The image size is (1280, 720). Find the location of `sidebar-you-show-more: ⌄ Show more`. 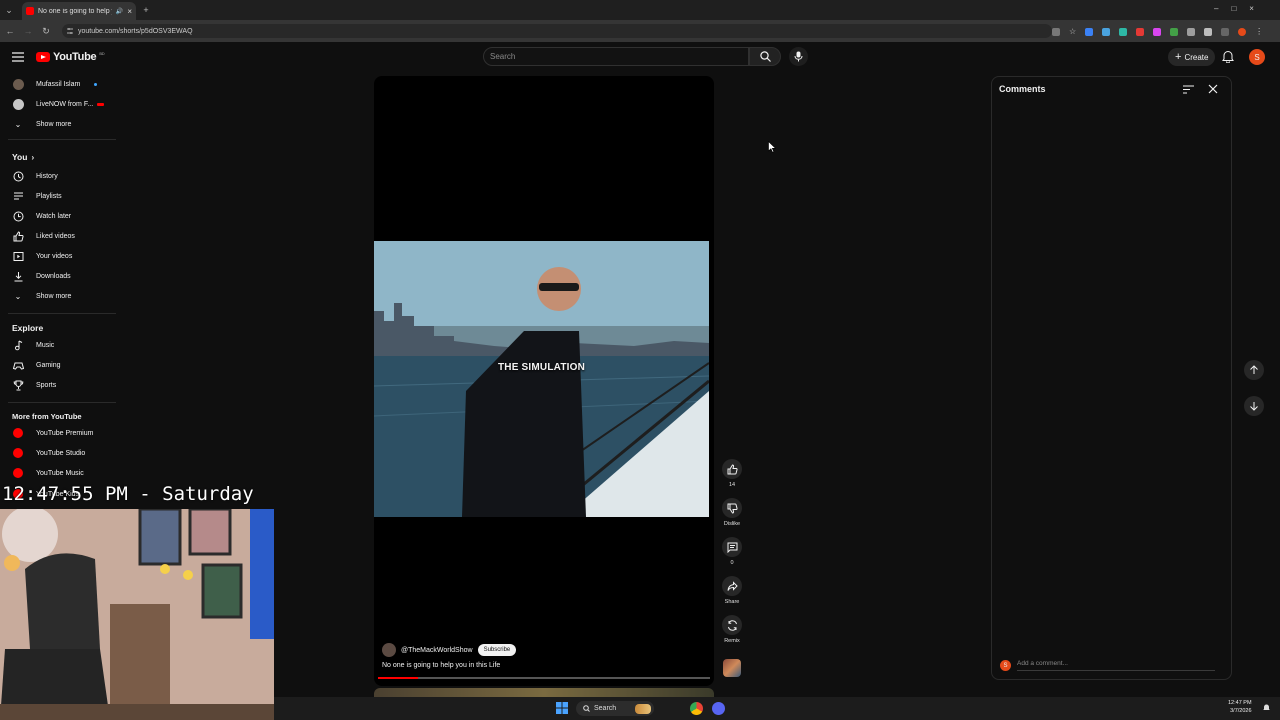

sidebar-you-show-more: ⌄ Show more is located at coordinates (57, 296).